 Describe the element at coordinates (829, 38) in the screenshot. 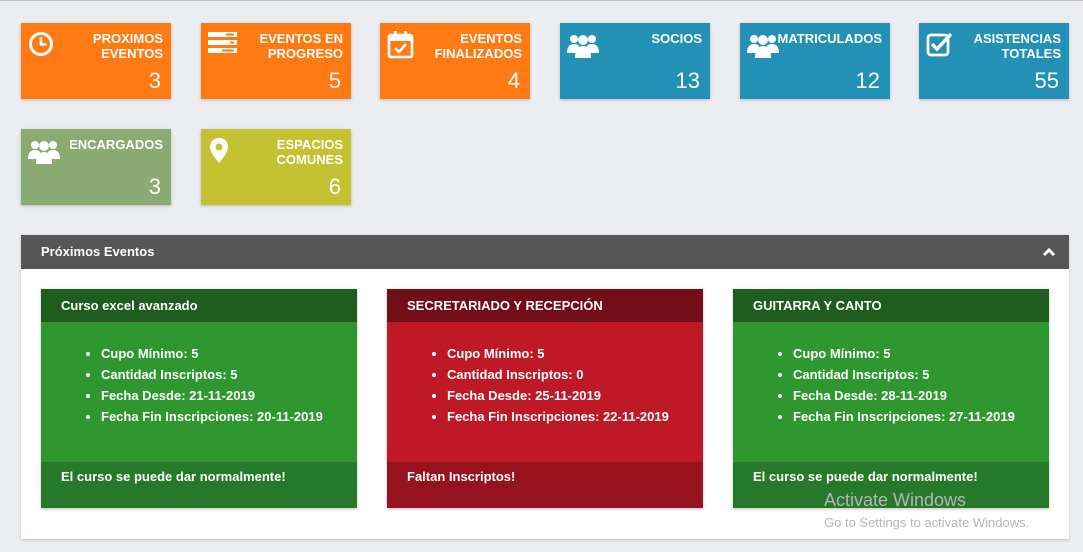

I see `tile-label: MATRICULADOS` at that location.